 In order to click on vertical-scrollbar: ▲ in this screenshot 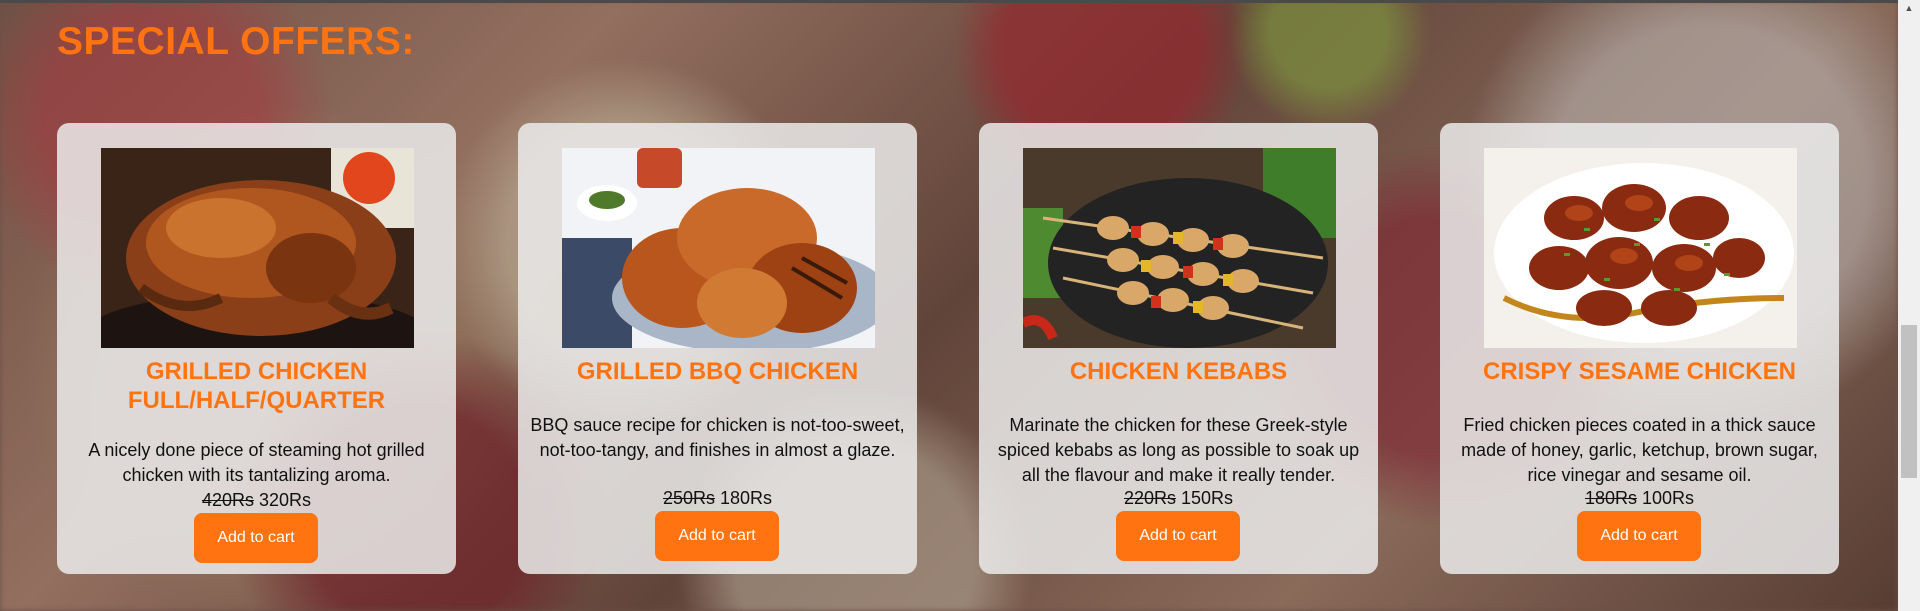, I will do `click(1909, 305)`.